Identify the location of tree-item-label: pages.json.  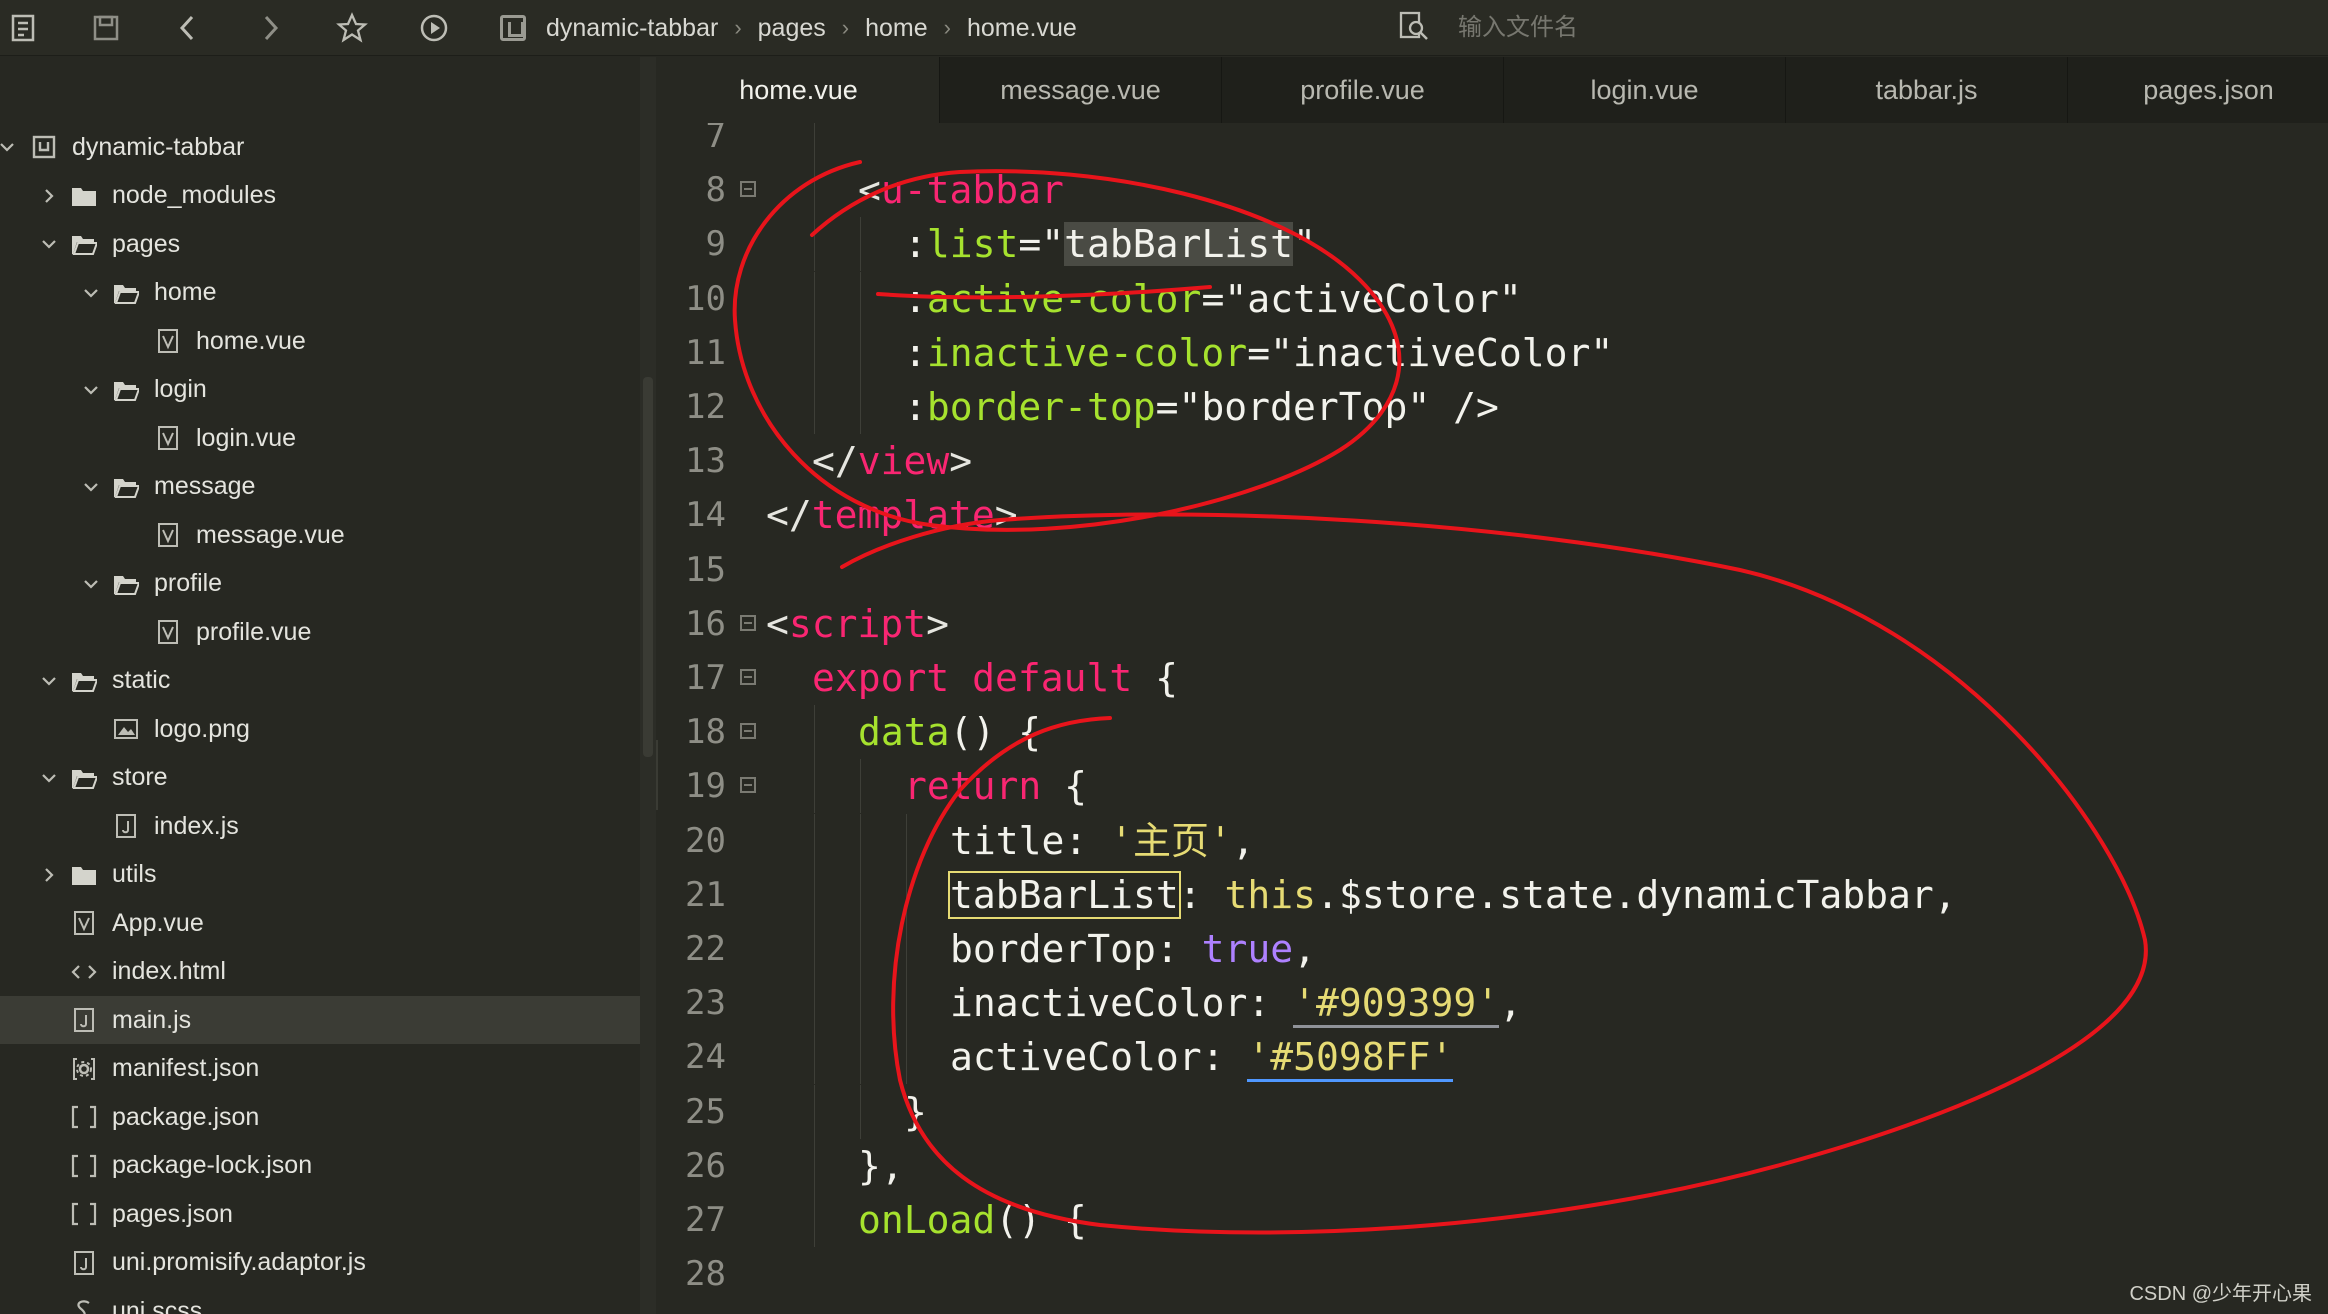
(172, 1213).